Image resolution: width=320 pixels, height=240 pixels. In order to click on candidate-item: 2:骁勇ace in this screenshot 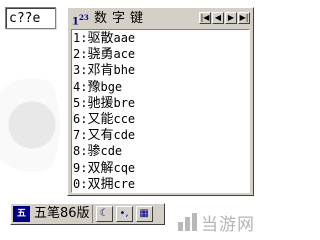, I will do `click(161, 54)`.